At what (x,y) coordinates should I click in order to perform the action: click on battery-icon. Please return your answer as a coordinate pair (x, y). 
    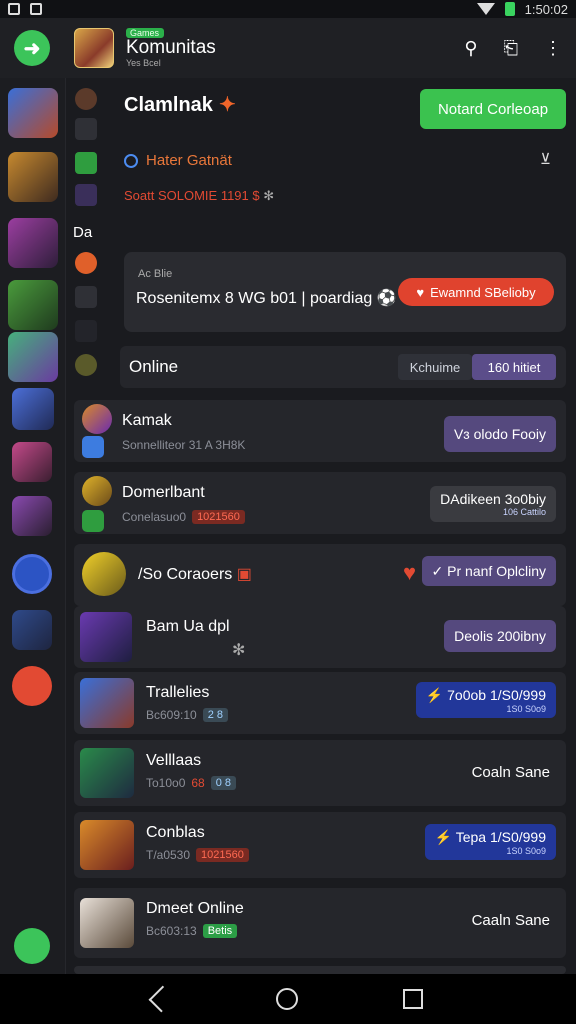
    Looking at the image, I should click on (509, 9).